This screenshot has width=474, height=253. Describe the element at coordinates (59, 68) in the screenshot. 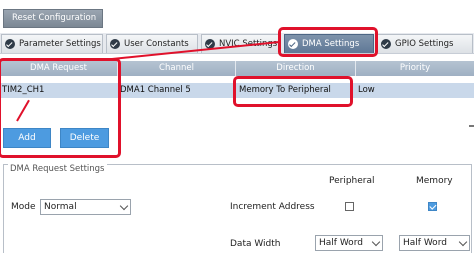

I see `column-header-dma-request: DMA Request` at that location.